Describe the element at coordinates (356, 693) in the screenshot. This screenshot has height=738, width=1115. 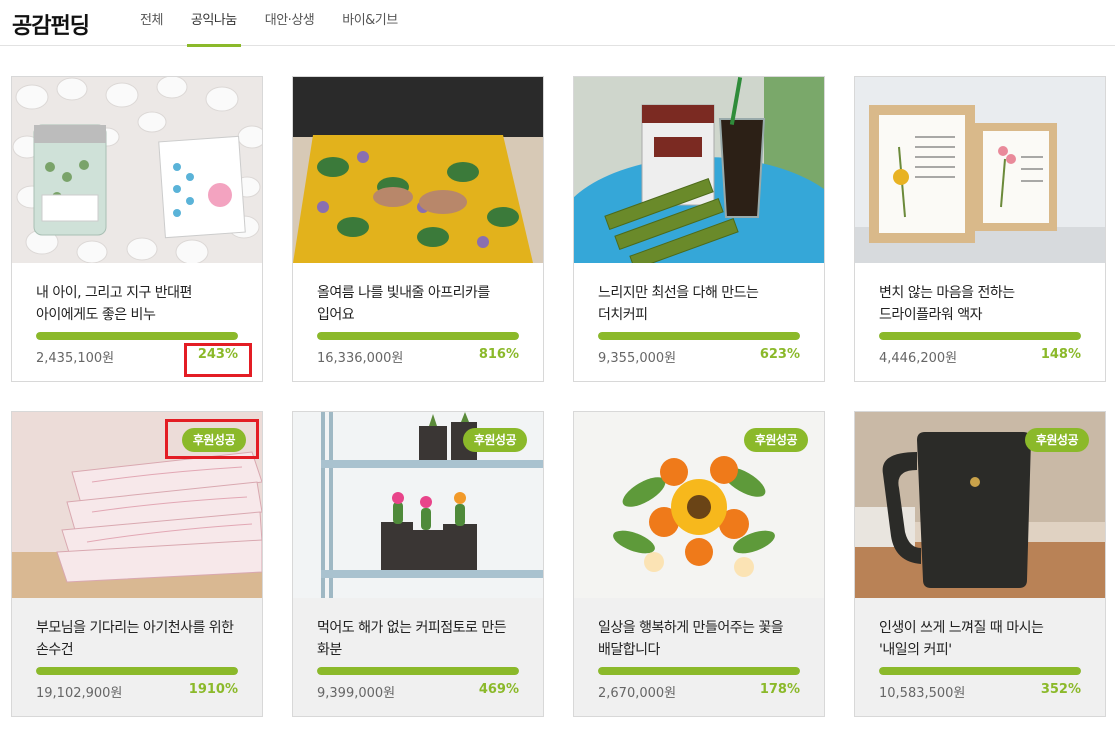
I see `funding-amount: 9,399,000원` at that location.